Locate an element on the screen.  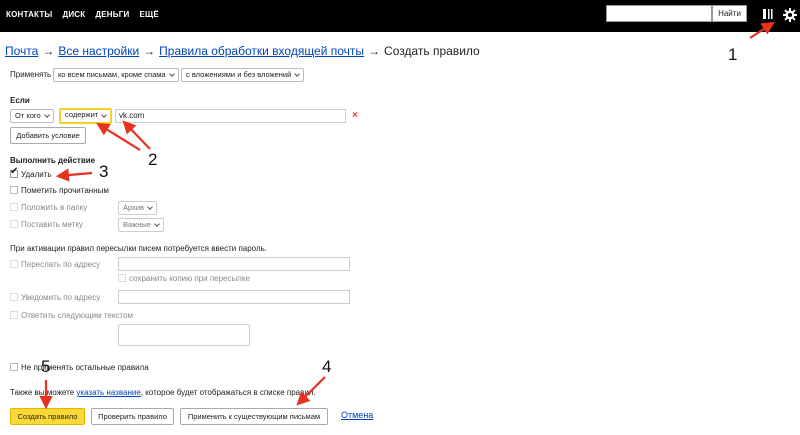
scope-select: ко всем письмам, кроме спама is located at coordinates (116, 75).